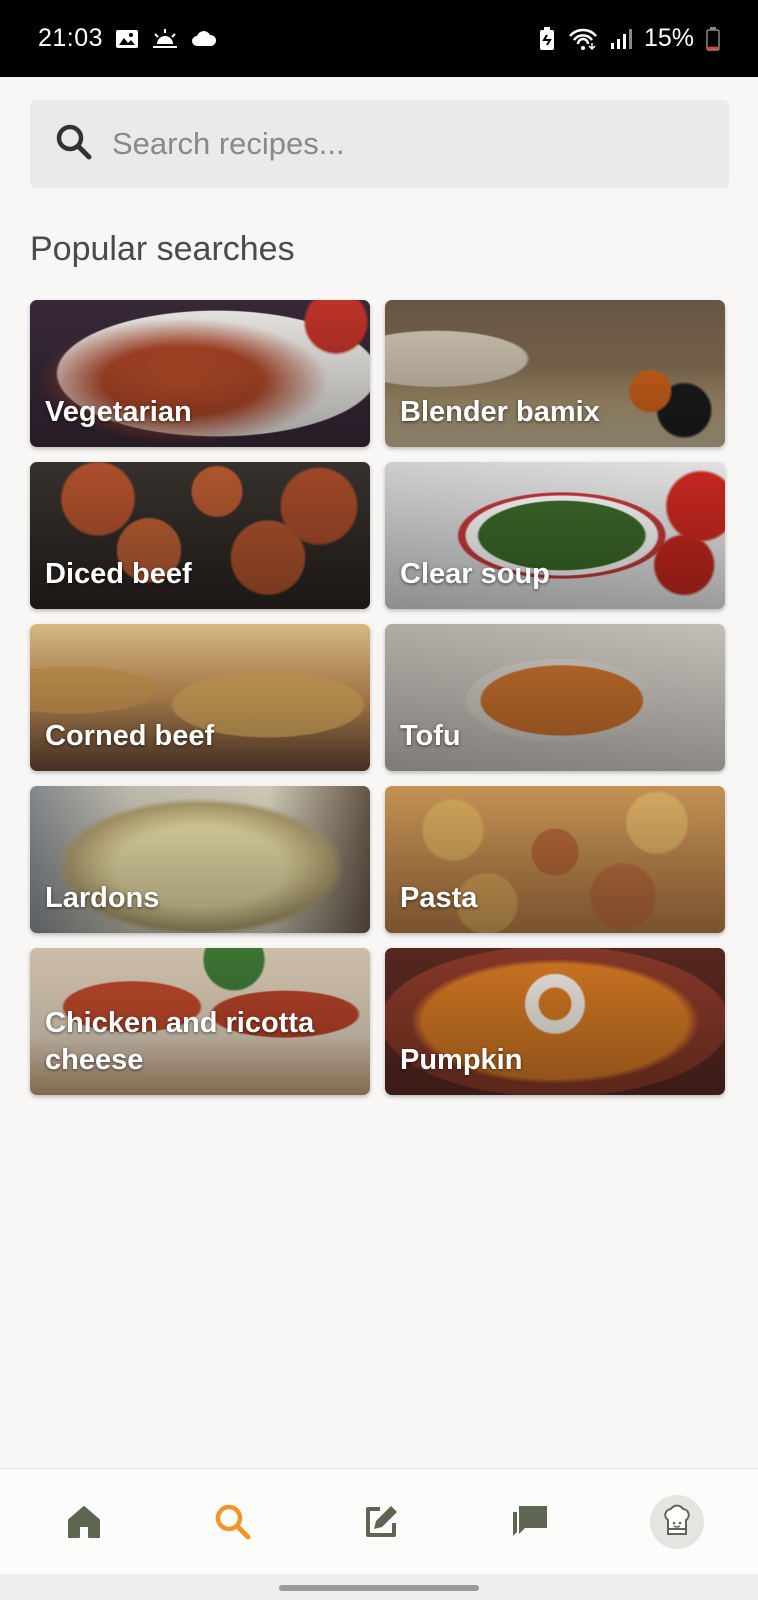 The height and width of the screenshot is (1600, 758). What do you see at coordinates (379, 38) in the screenshot?
I see `status-bar: 21:03 15%` at bounding box center [379, 38].